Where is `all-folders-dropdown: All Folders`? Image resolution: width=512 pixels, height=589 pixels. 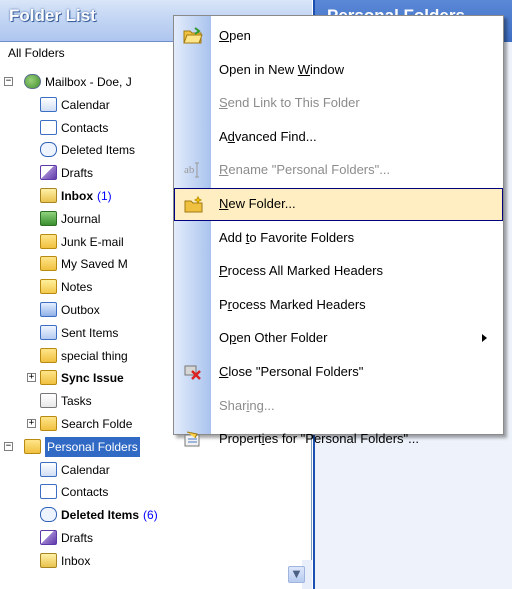 all-folders-dropdown: All Folders is located at coordinates (36, 53).